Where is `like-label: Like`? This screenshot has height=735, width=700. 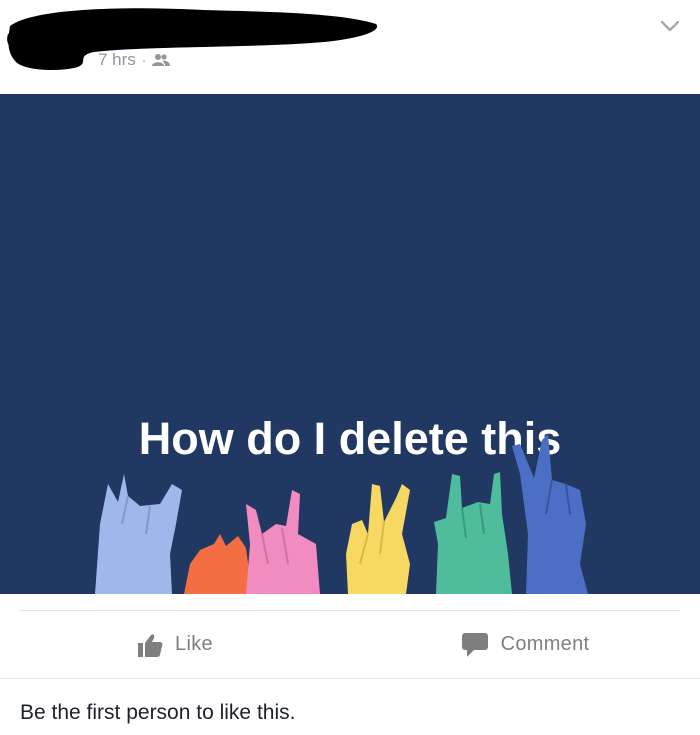 like-label: Like is located at coordinates (194, 644).